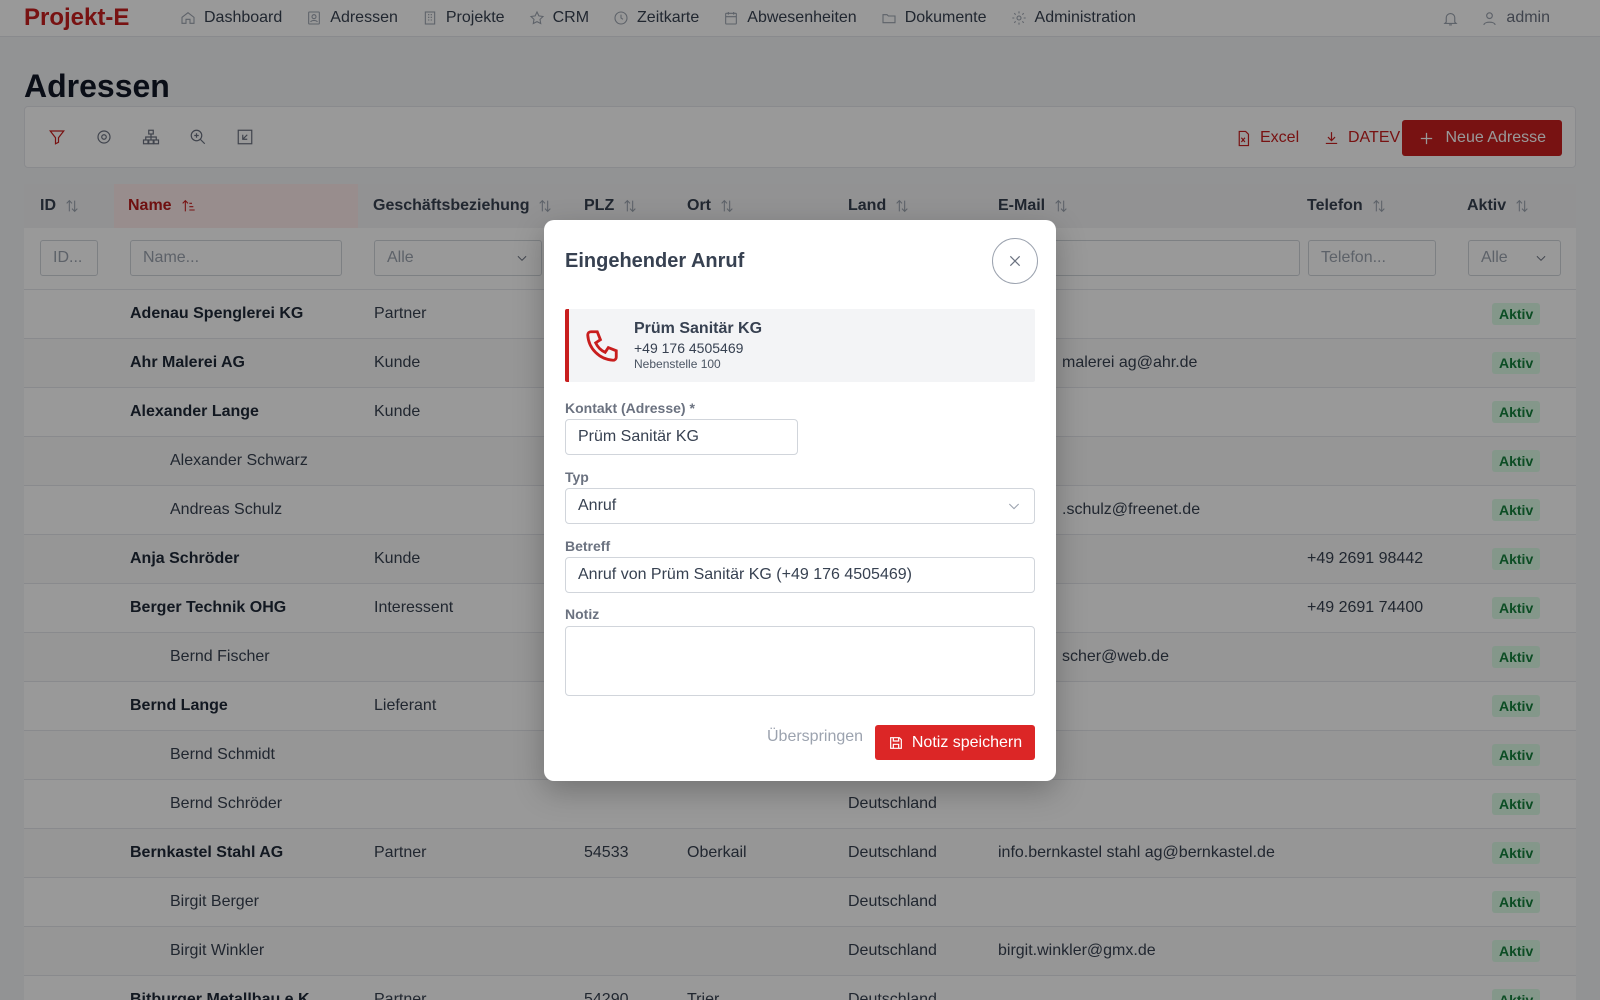 Image resolution: width=1600 pixels, height=1000 pixels. What do you see at coordinates (577, 477) in the screenshot?
I see `type-label: Typ` at bounding box center [577, 477].